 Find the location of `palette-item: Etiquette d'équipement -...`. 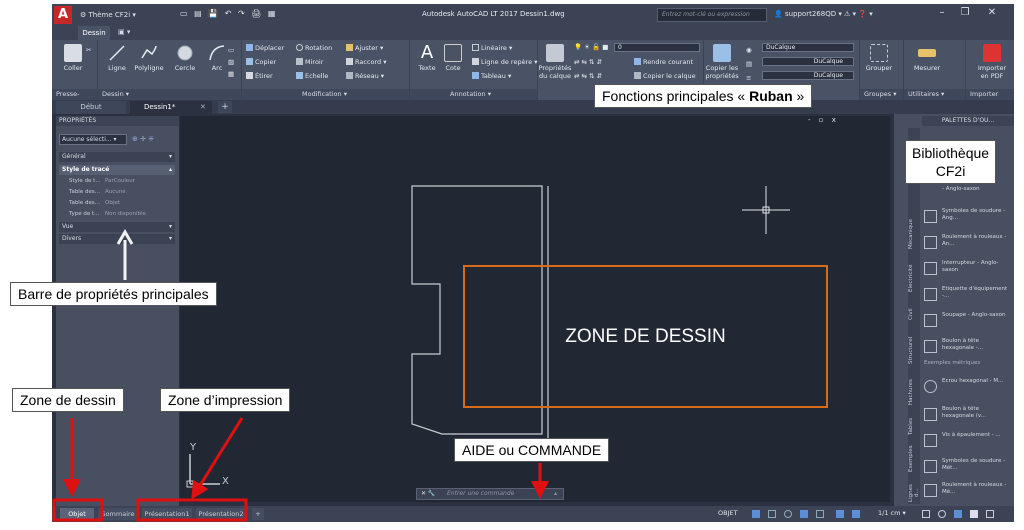

palette-item: Etiquette d'équipement -... is located at coordinates (968, 296).